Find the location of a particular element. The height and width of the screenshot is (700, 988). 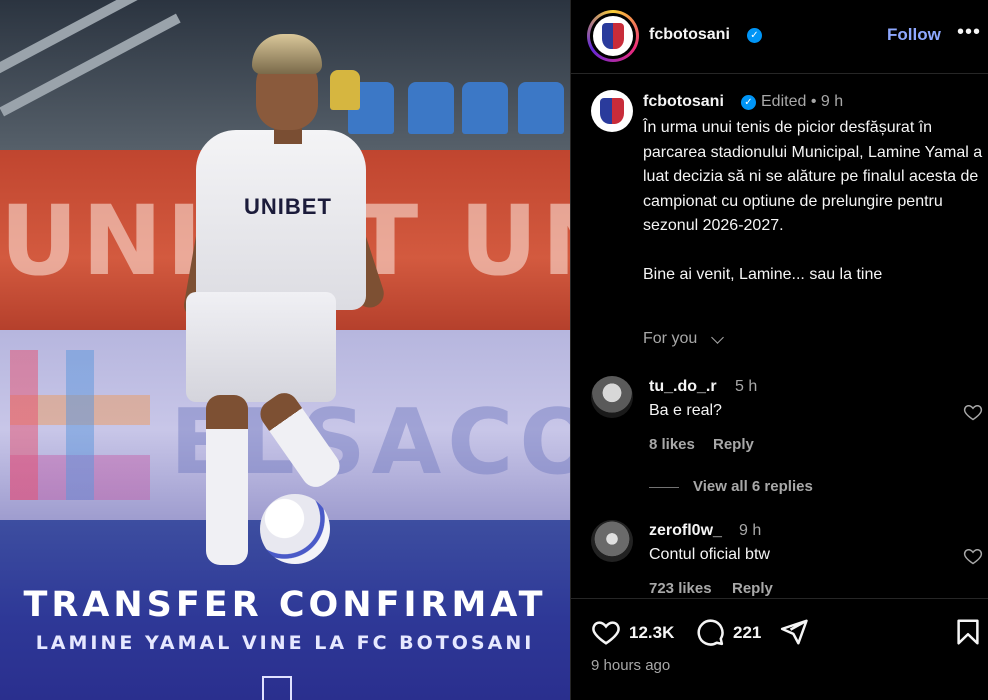

comment-text: Contul oficial btw is located at coordinates (709, 554).